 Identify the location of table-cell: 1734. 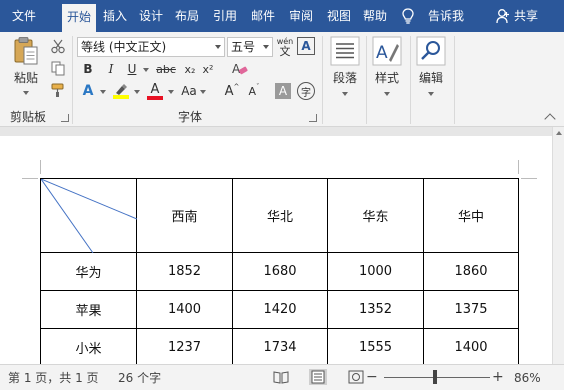
(280, 346).